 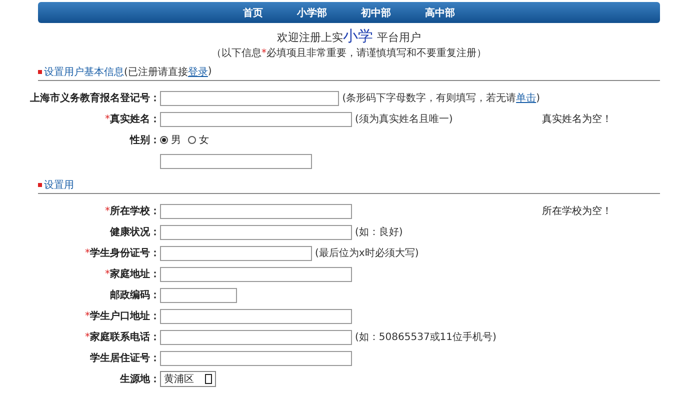 What do you see at coordinates (125, 358) in the screenshot?
I see `field-label: 学生居住证号：` at bounding box center [125, 358].